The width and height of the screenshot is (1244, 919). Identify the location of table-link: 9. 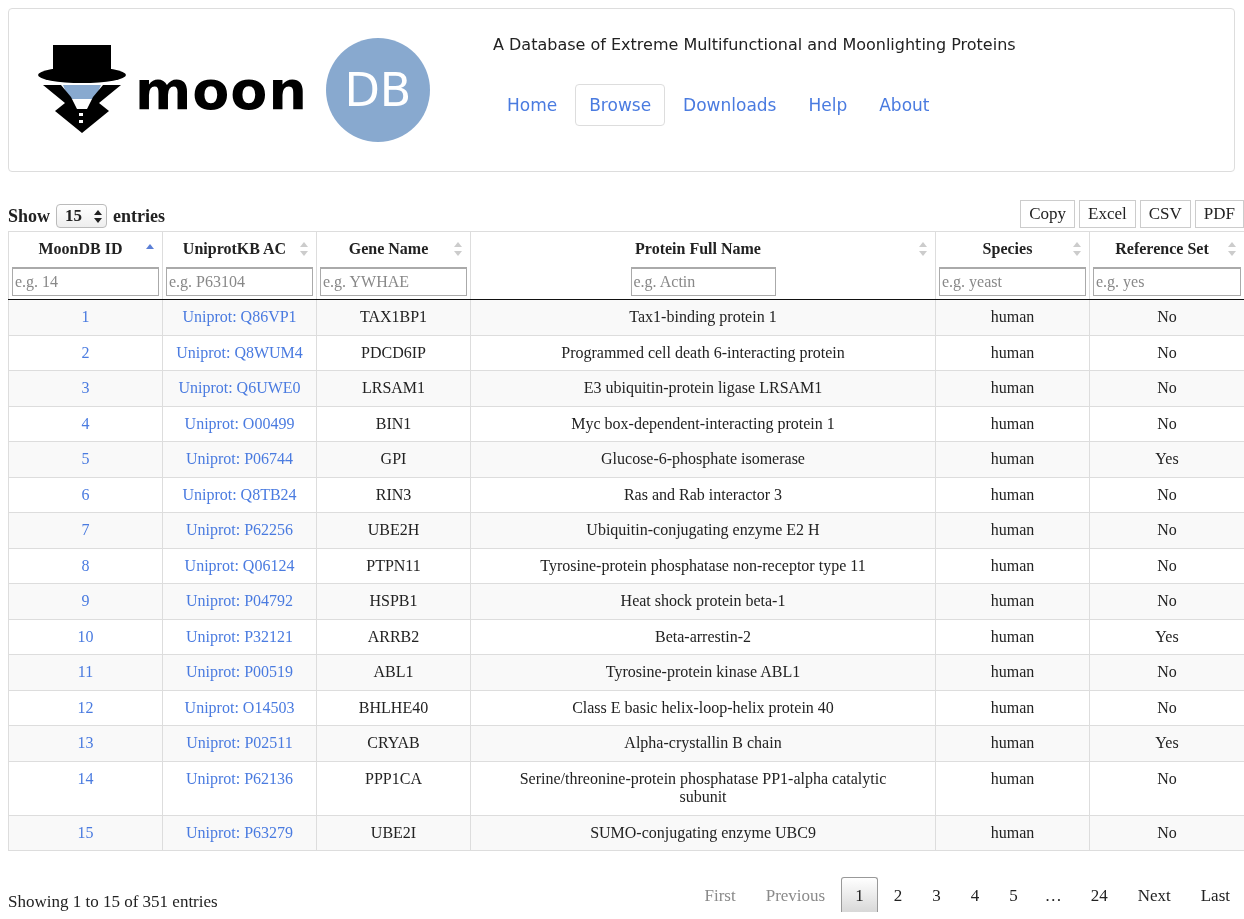
(85, 600).